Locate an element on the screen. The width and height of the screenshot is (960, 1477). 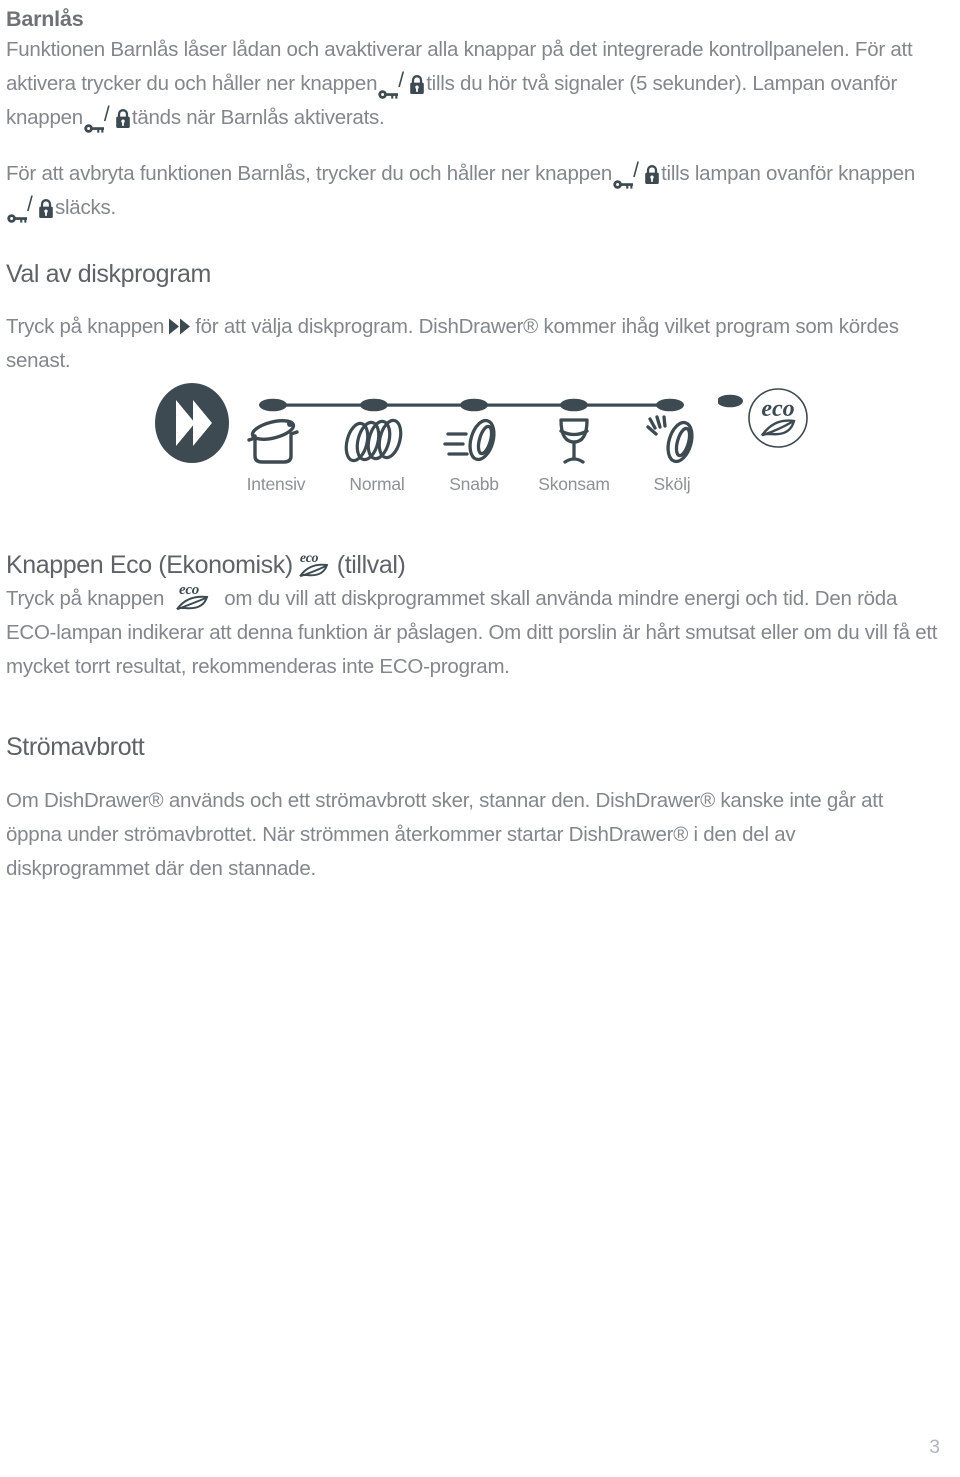
program-labels-row: Intensiv Normal Snabb Skonsam Skölj is located at coordinates (481, 488).